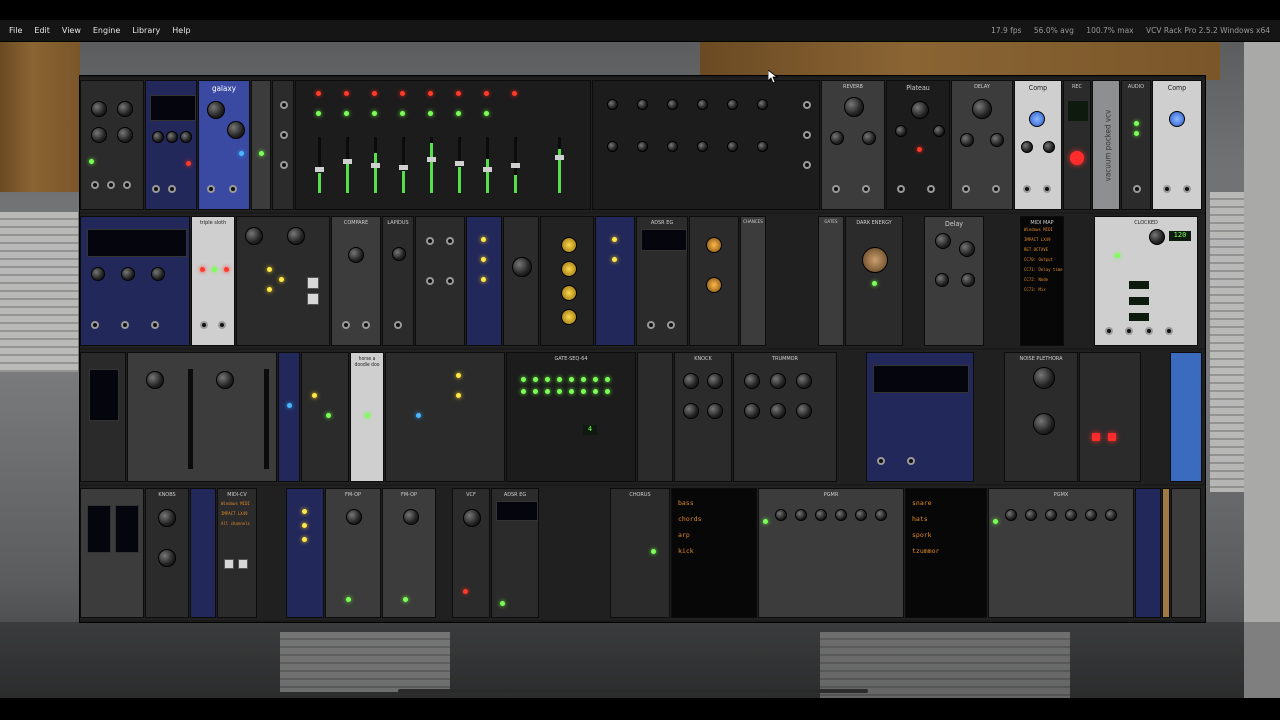 The width and height of the screenshot is (1280, 720). What do you see at coordinates (106, 30) in the screenshot?
I see `menu-engine: Engine` at bounding box center [106, 30].